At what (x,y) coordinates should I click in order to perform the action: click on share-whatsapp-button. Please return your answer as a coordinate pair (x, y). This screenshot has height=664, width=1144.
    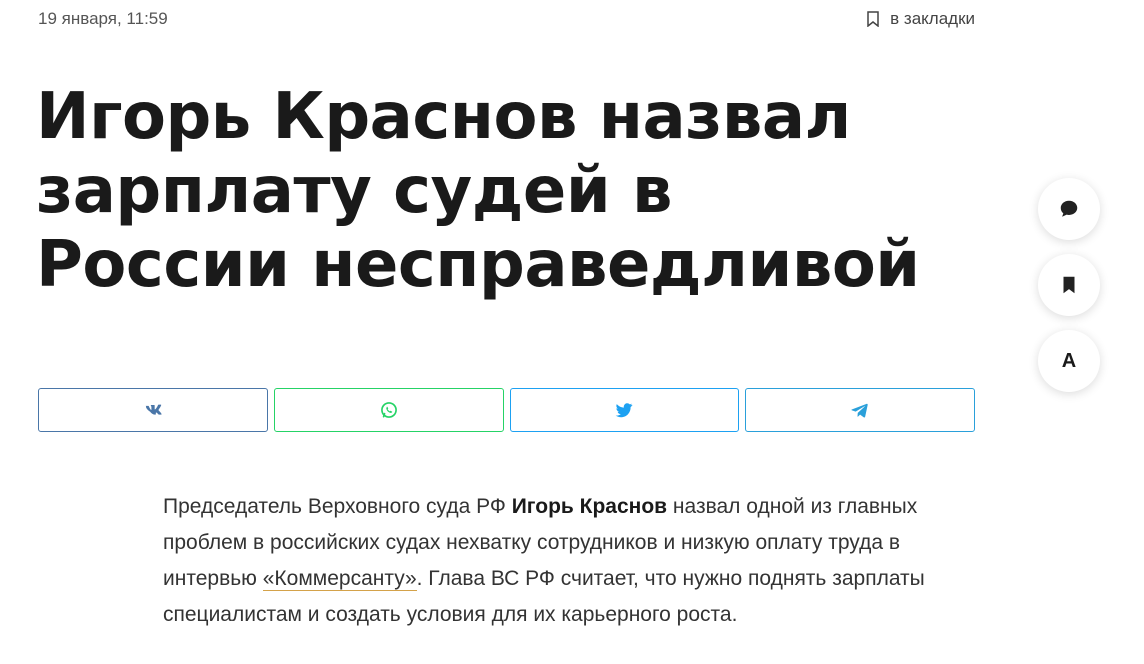
    Looking at the image, I should click on (388, 410).